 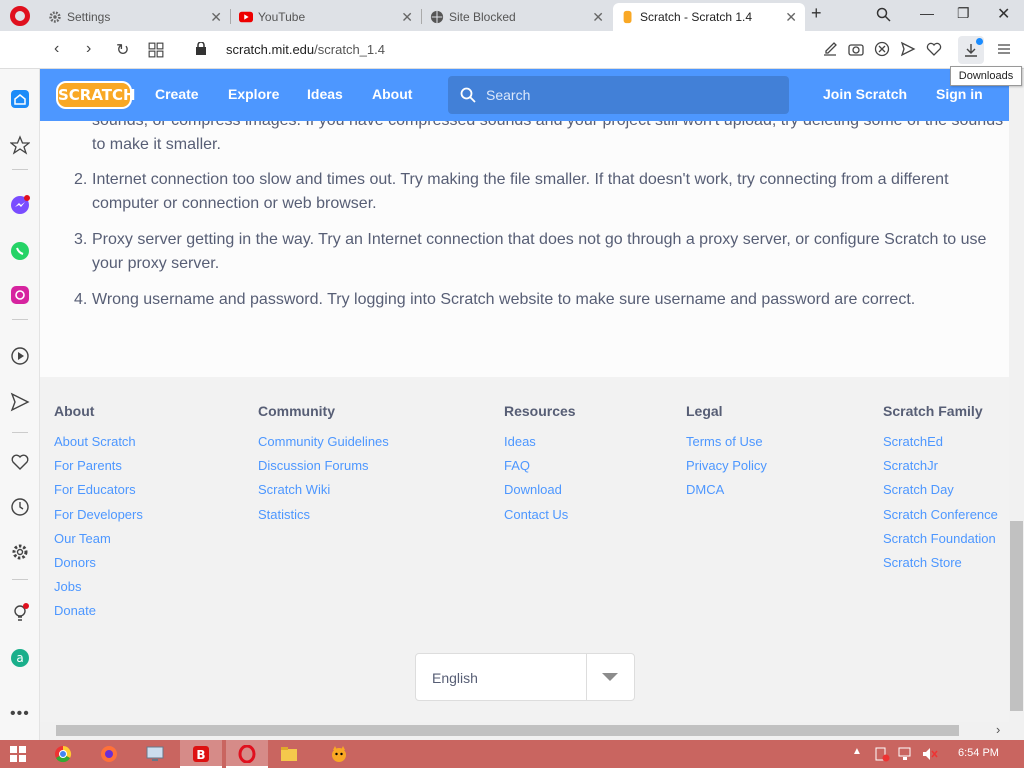 I want to click on camera-icon, so click(x=856, y=49).